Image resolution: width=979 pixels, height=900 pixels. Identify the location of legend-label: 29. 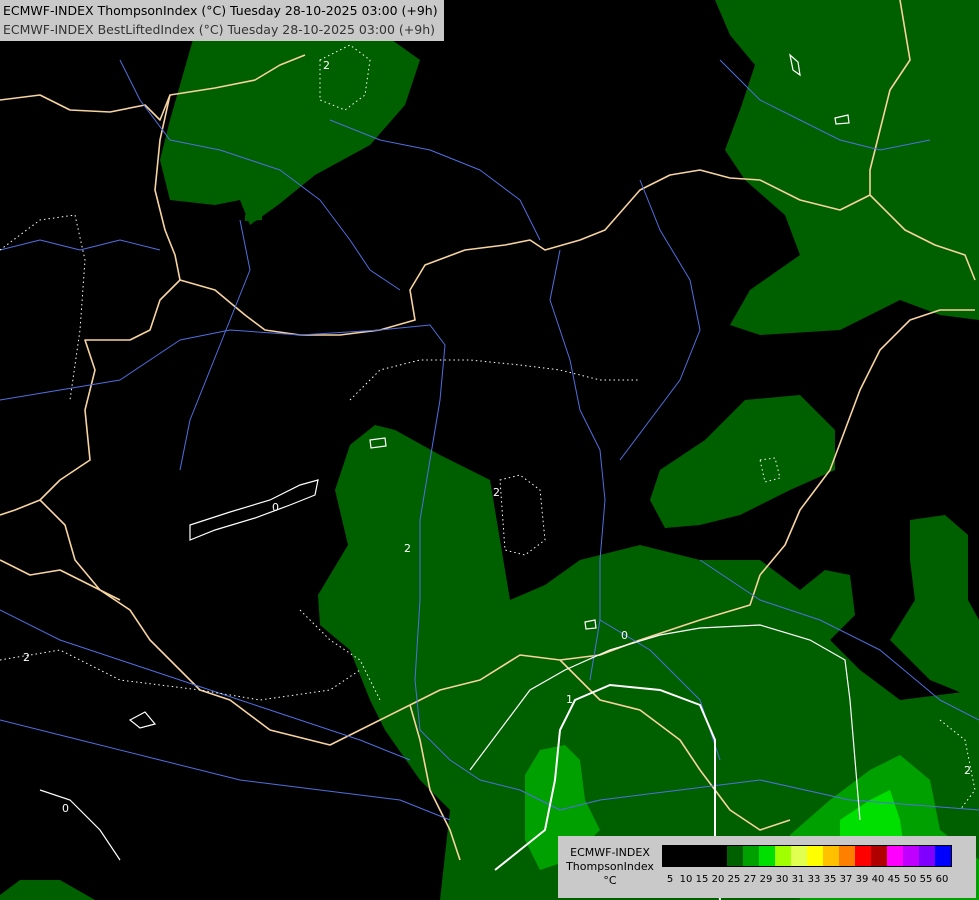
(766, 879).